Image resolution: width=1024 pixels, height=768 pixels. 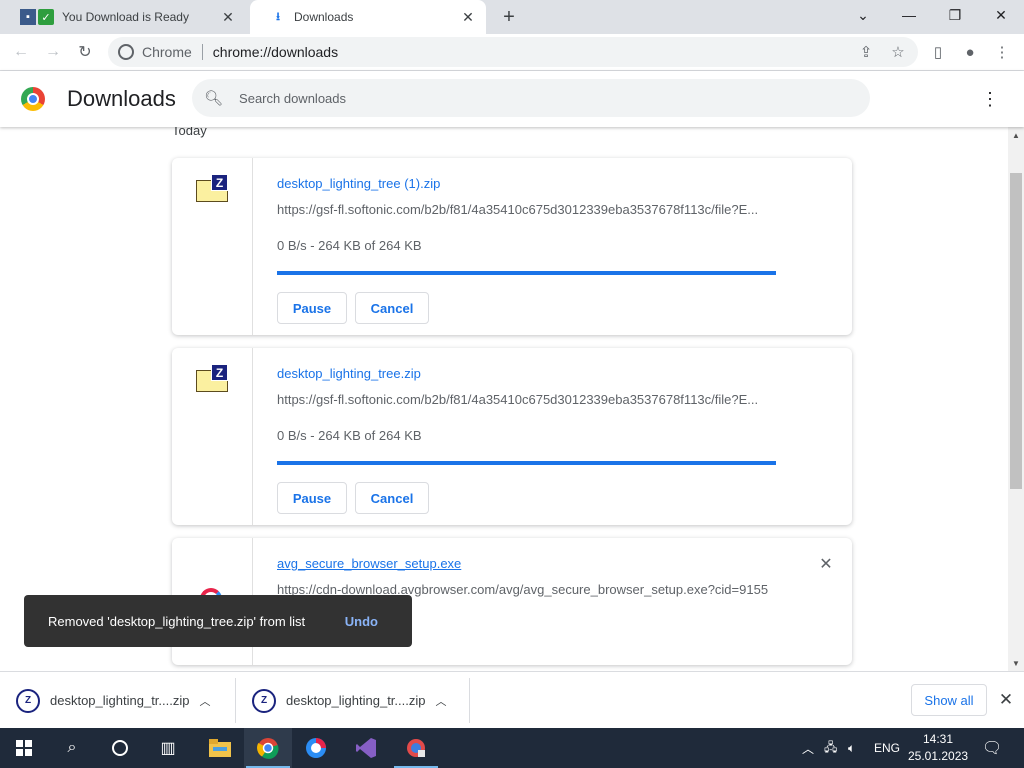 What do you see at coordinates (970, 52) in the screenshot?
I see `profile-avatar-icon: ●` at bounding box center [970, 52].